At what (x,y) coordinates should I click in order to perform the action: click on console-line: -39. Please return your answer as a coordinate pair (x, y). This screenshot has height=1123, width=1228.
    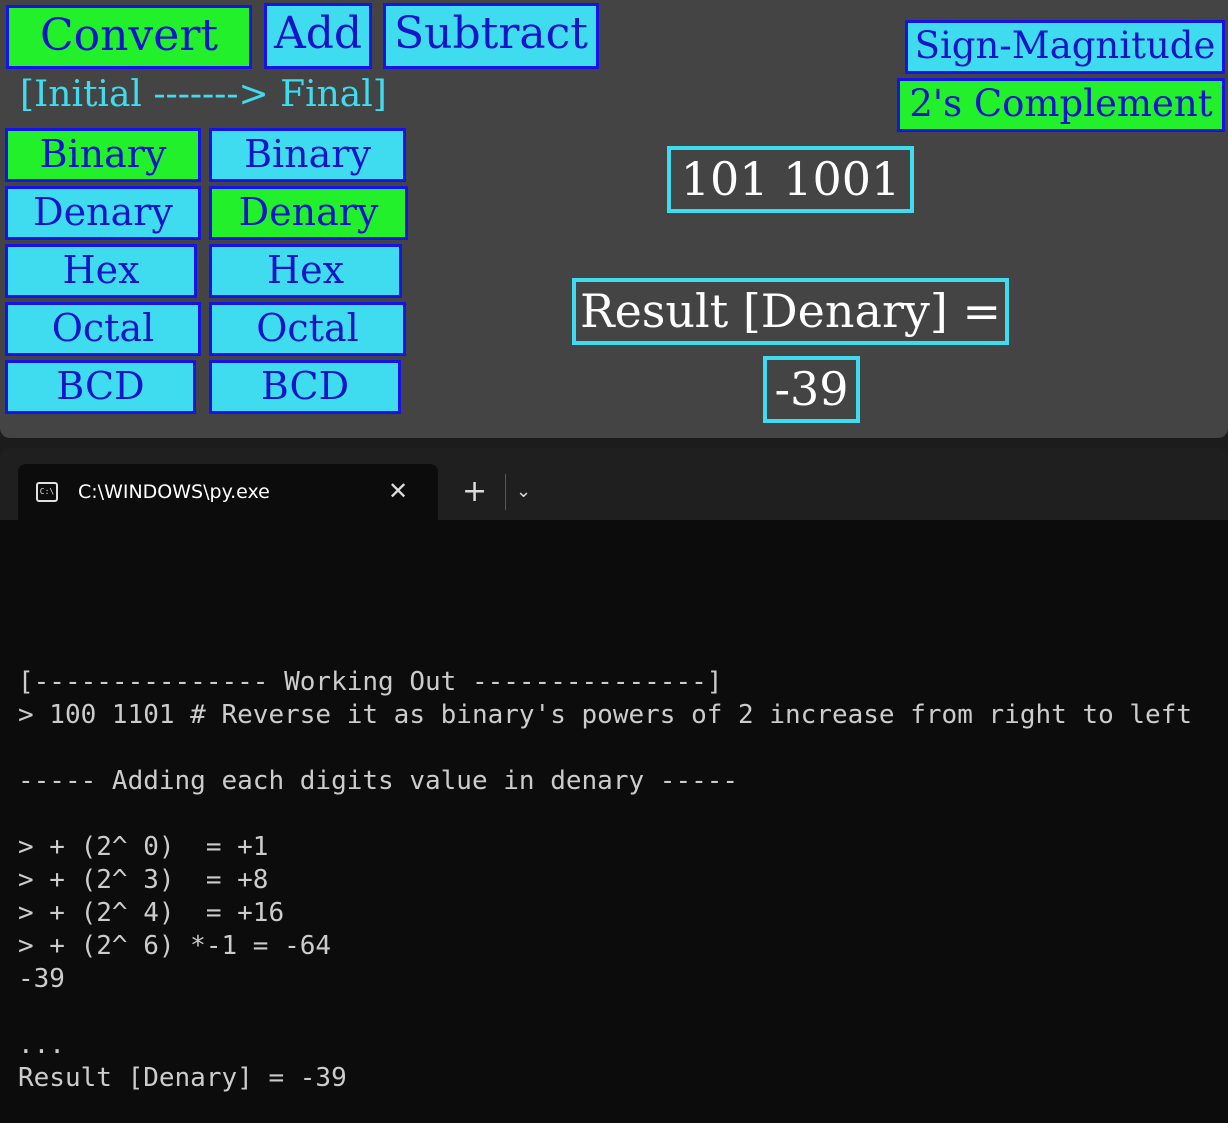
    Looking at the image, I should click on (41, 979).